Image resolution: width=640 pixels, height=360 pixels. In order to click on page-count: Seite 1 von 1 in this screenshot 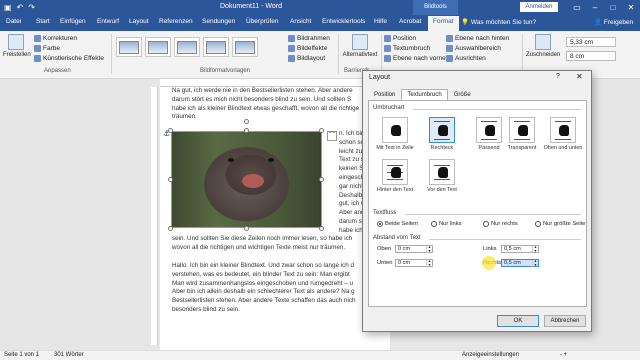, I will do `click(21, 355)`.